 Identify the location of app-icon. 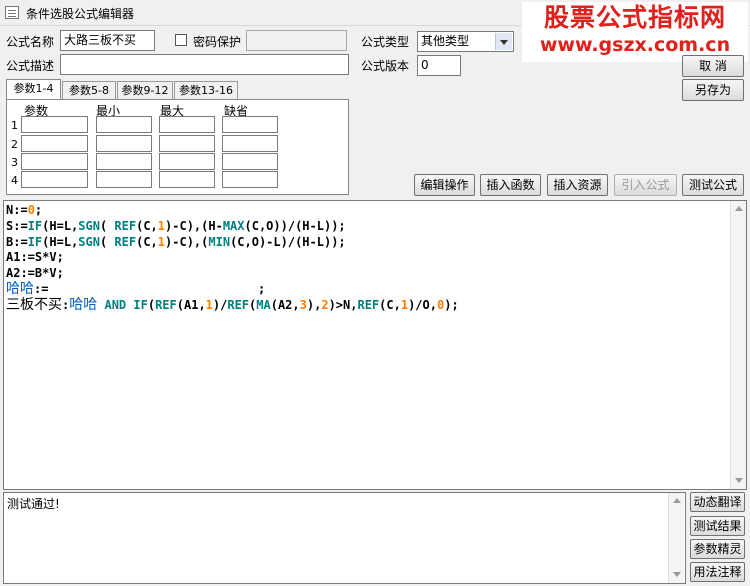
(12, 12).